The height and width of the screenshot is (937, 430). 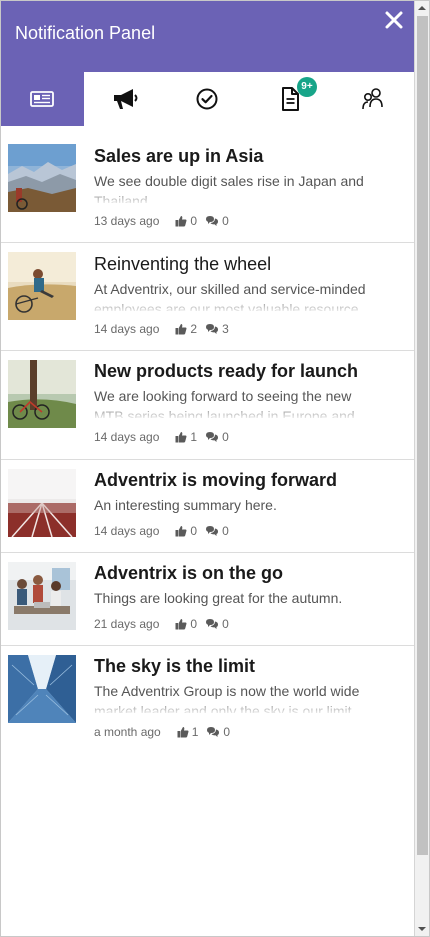 What do you see at coordinates (307, 87) in the screenshot?
I see `documents-count-badge: 9+` at bounding box center [307, 87].